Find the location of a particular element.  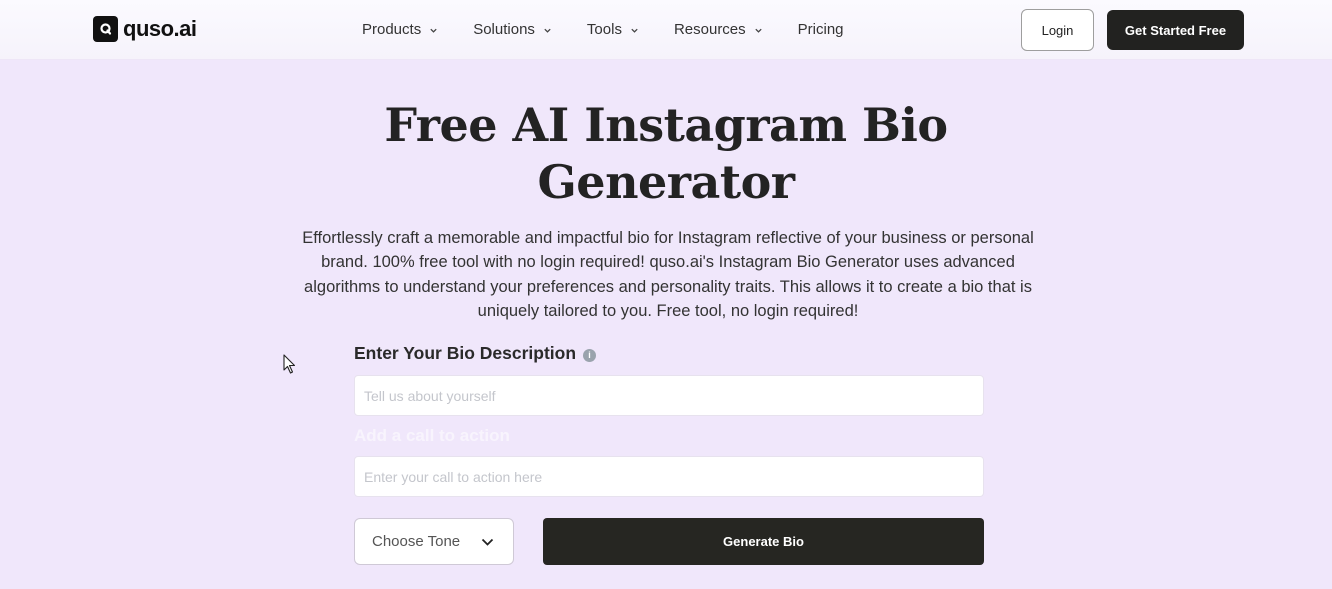

logo-icon is located at coordinates (105, 29).